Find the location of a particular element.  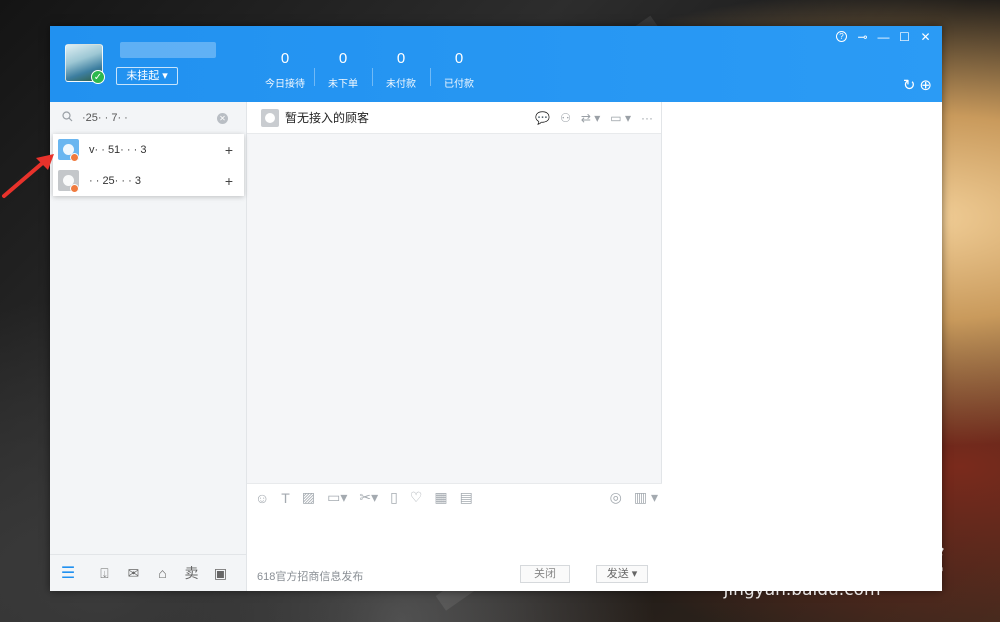

chat-title: 暂无接入的顾客 is located at coordinates (327, 118).